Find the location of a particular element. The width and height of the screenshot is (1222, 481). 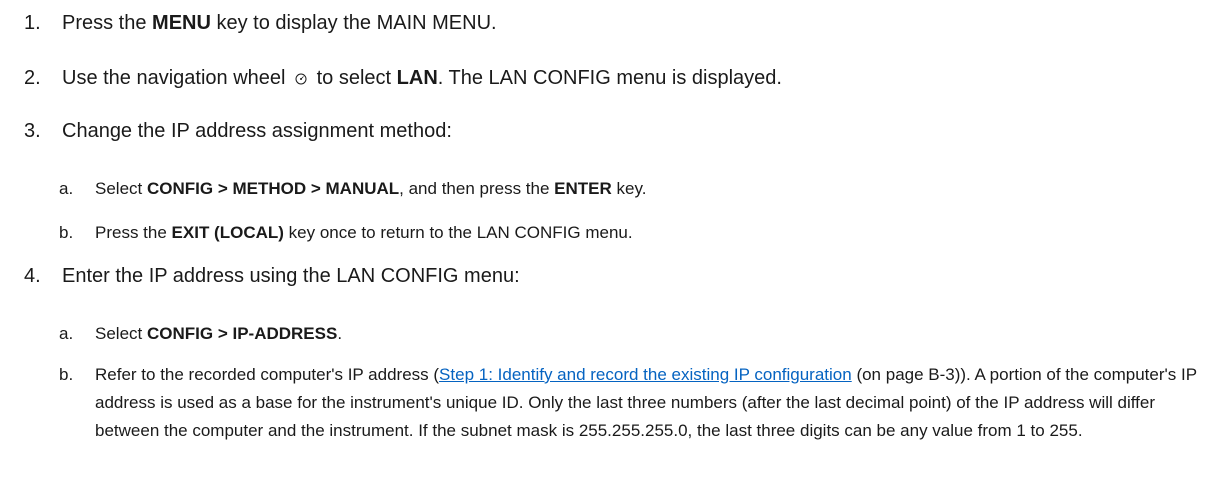

step-number: 1. is located at coordinates (32, 23).